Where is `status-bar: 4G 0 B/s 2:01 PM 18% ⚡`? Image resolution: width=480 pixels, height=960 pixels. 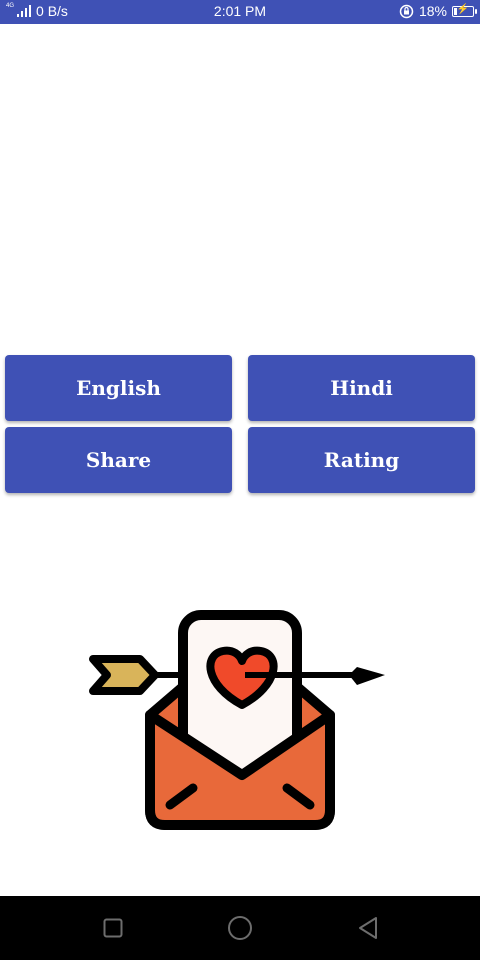
status-bar: 4G 0 B/s 2:01 PM 18% ⚡ is located at coordinates (240, 12).